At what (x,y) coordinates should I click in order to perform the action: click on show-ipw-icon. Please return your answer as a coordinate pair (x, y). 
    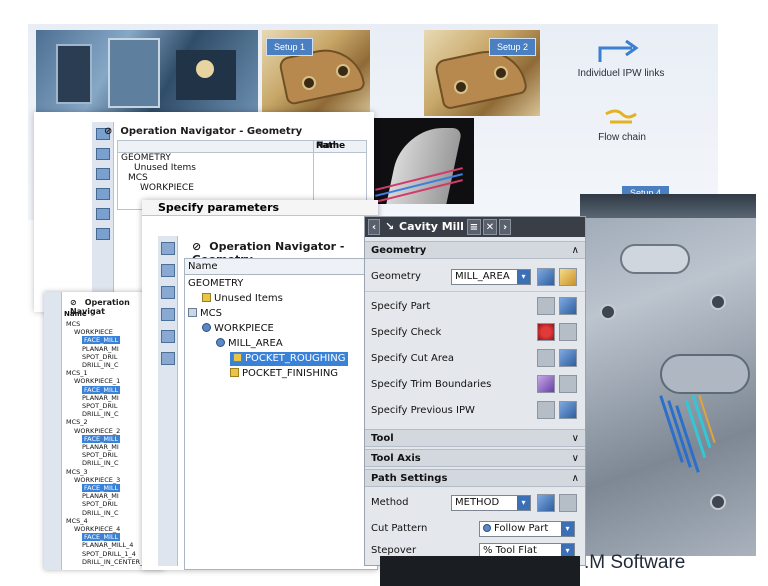
    Looking at the image, I should click on (568, 410).